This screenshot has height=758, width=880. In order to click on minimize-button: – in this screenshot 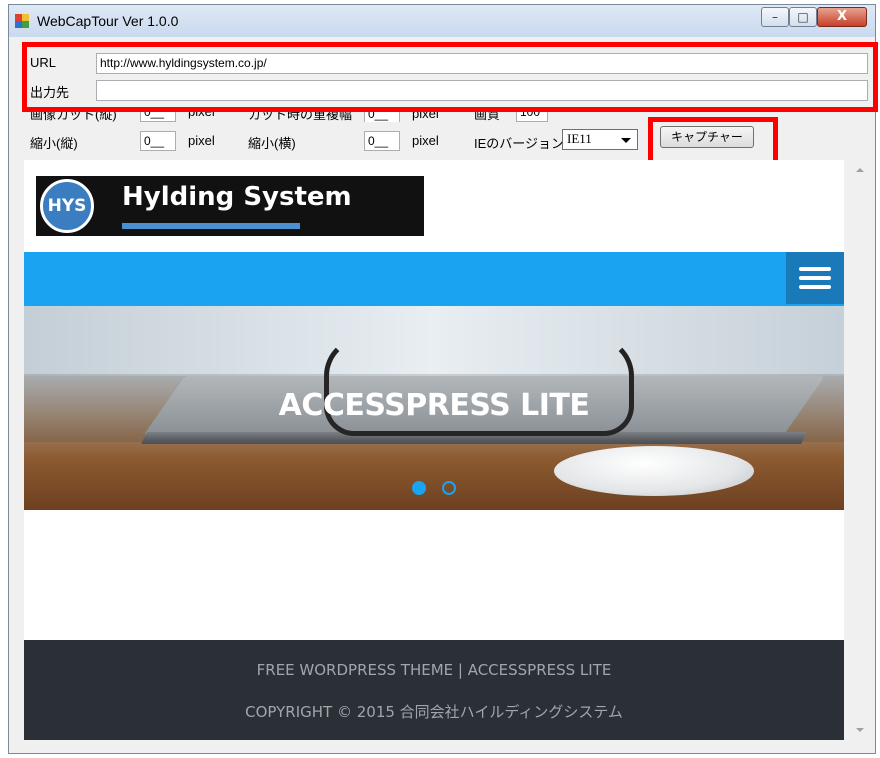, I will do `click(775, 17)`.